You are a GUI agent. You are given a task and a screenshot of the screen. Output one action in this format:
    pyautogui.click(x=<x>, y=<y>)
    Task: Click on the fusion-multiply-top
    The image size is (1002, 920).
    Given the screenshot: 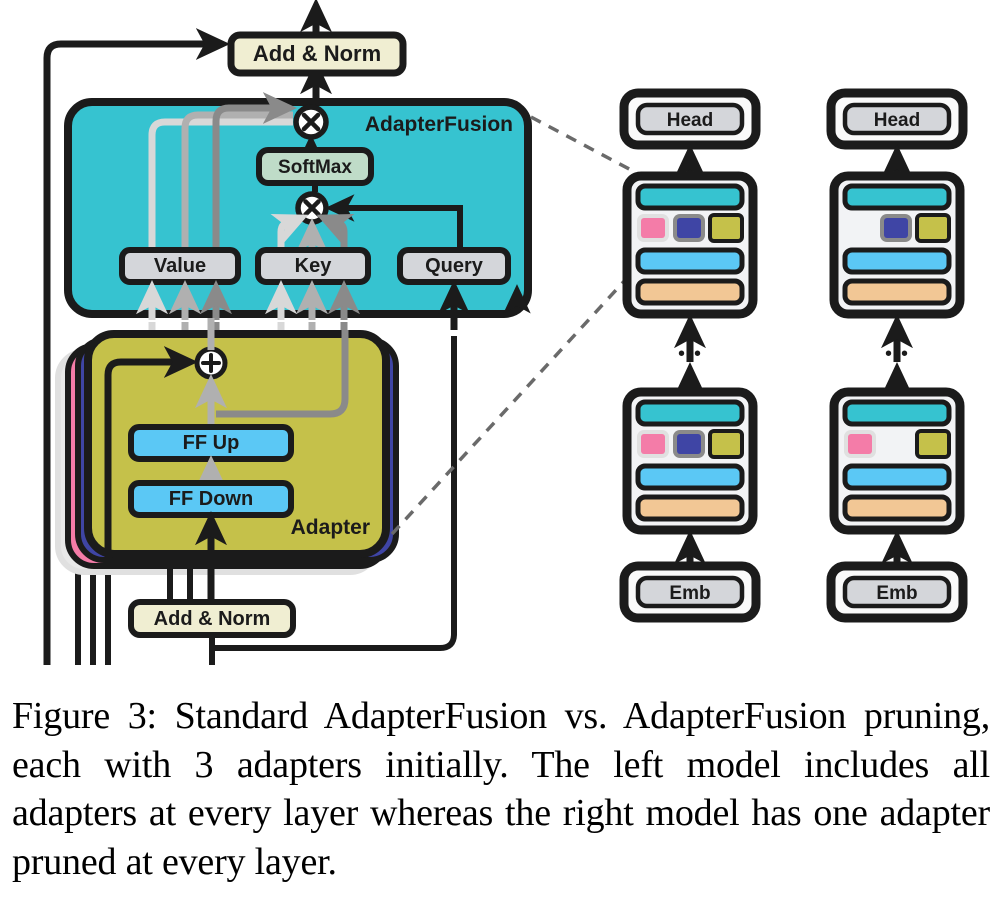 What is the action you would take?
    pyautogui.click(x=311, y=122)
    